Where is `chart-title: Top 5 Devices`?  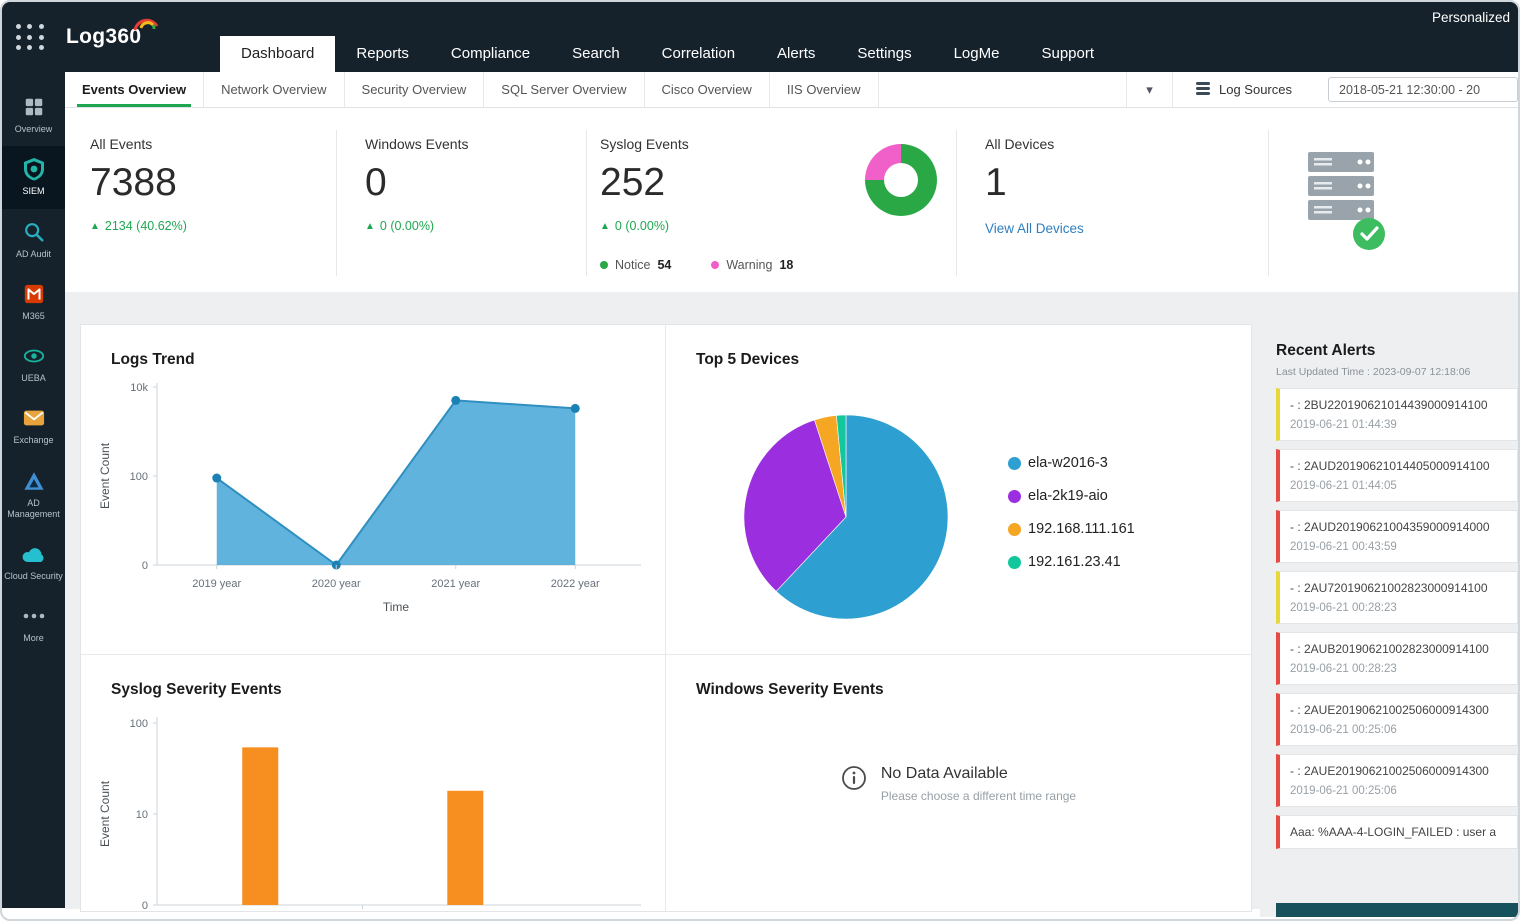
chart-title: Top 5 Devices is located at coordinates (748, 359).